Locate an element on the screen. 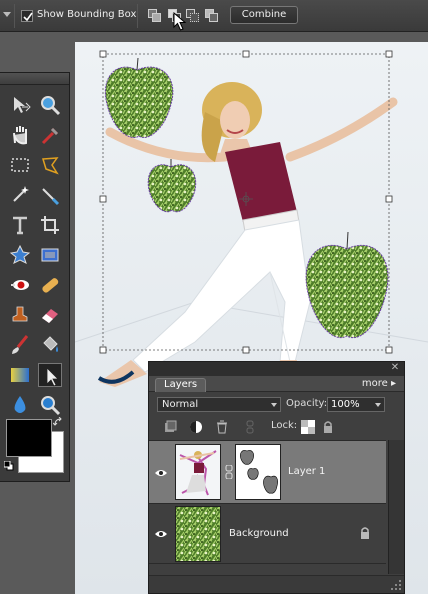 This screenshot has height=594, width=428. shape-add-mode-button is located at coordinates (155, 16).